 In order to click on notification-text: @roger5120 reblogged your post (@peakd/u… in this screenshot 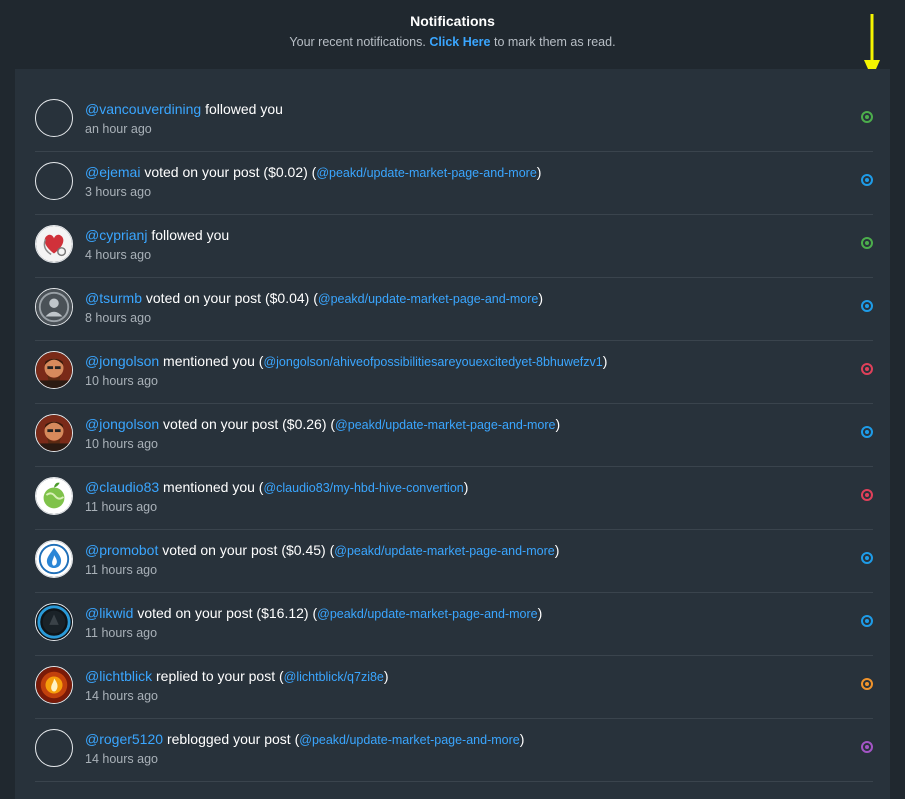, I will do `click(305, 739)`.